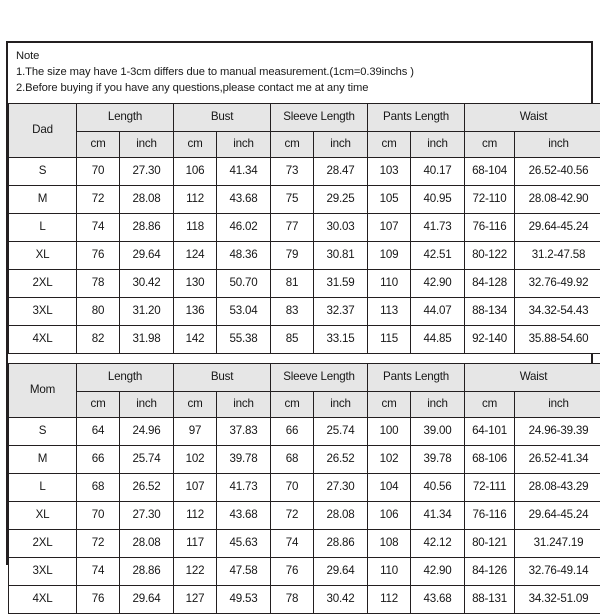  Describe the element at coordinates (292, 515) in the screenshot. I see `cell-mom-xl-4: 72` at that location.